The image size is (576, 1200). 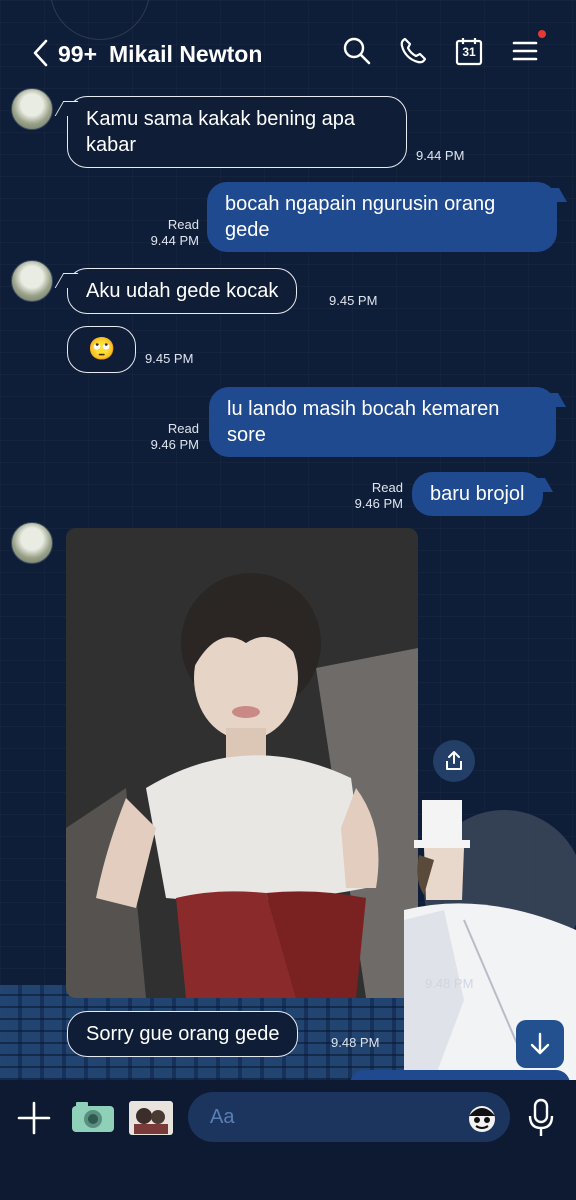 I want to click on search-icon, so click(x=357, y=51).